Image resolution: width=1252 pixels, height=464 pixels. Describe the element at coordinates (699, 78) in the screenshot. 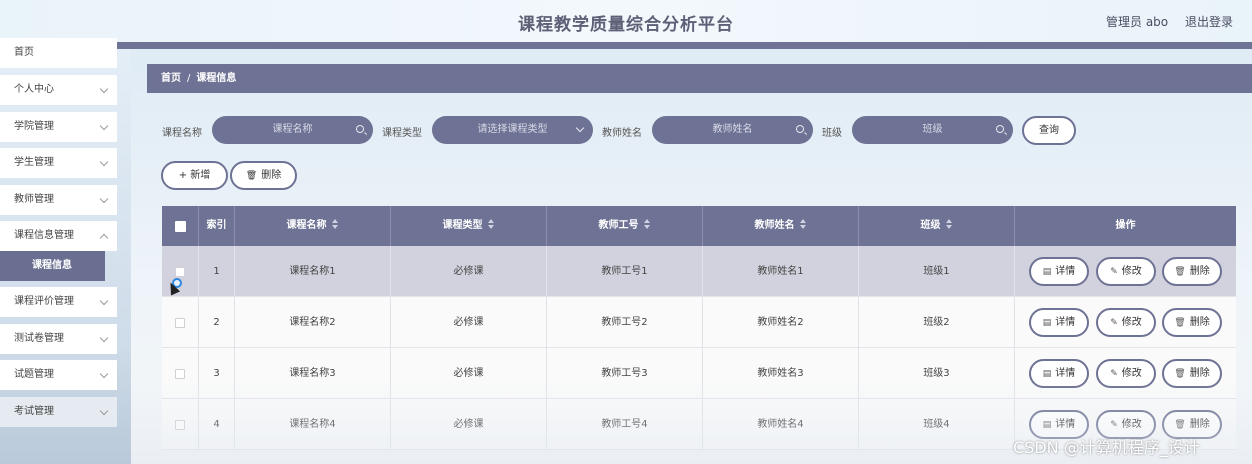

I see `breadcrumb: 首页 / 课程信息` at that location.